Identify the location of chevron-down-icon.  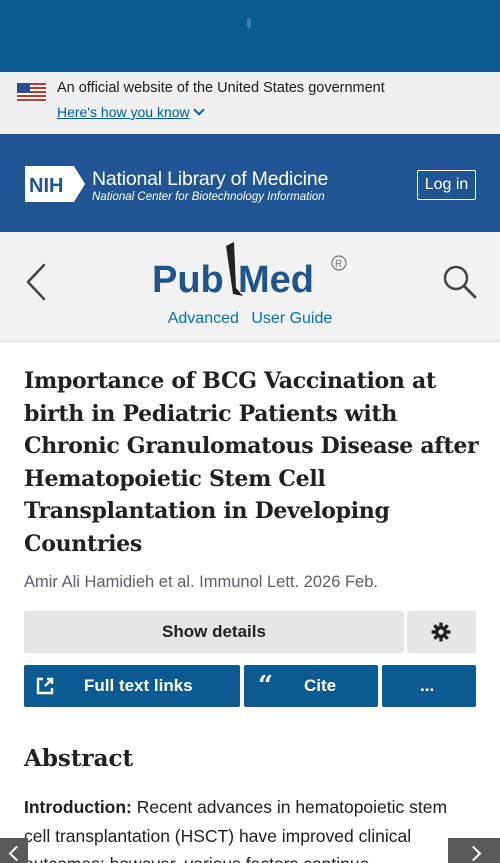
(198, 110).